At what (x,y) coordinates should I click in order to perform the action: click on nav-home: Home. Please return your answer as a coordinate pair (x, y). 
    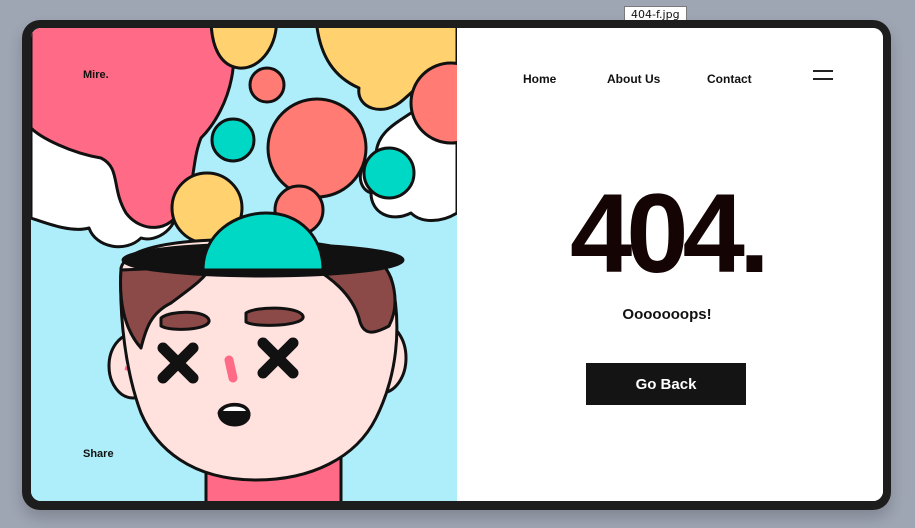
    Looking at the image, I should click on (539, 79).